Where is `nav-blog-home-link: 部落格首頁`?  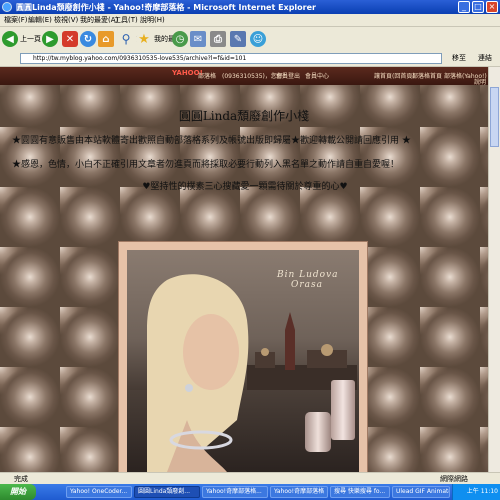 nav-blog-home-link: 部落格首頁 is located at coordinates (427, 75).